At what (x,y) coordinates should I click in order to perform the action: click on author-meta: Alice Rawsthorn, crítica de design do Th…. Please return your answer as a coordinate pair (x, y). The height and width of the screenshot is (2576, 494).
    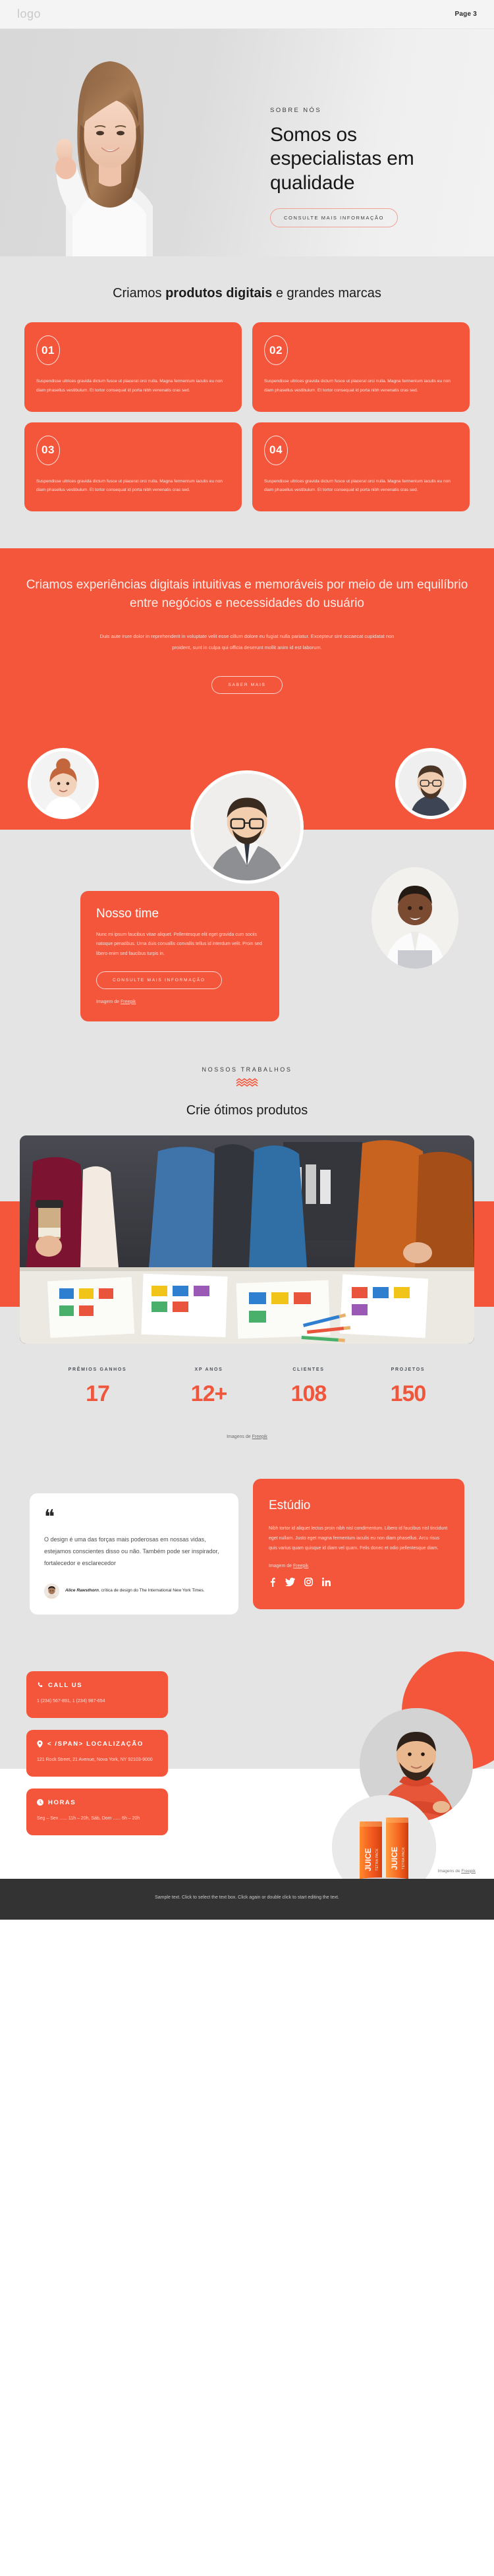
    Looking at the image, I should click on (135, 1591).